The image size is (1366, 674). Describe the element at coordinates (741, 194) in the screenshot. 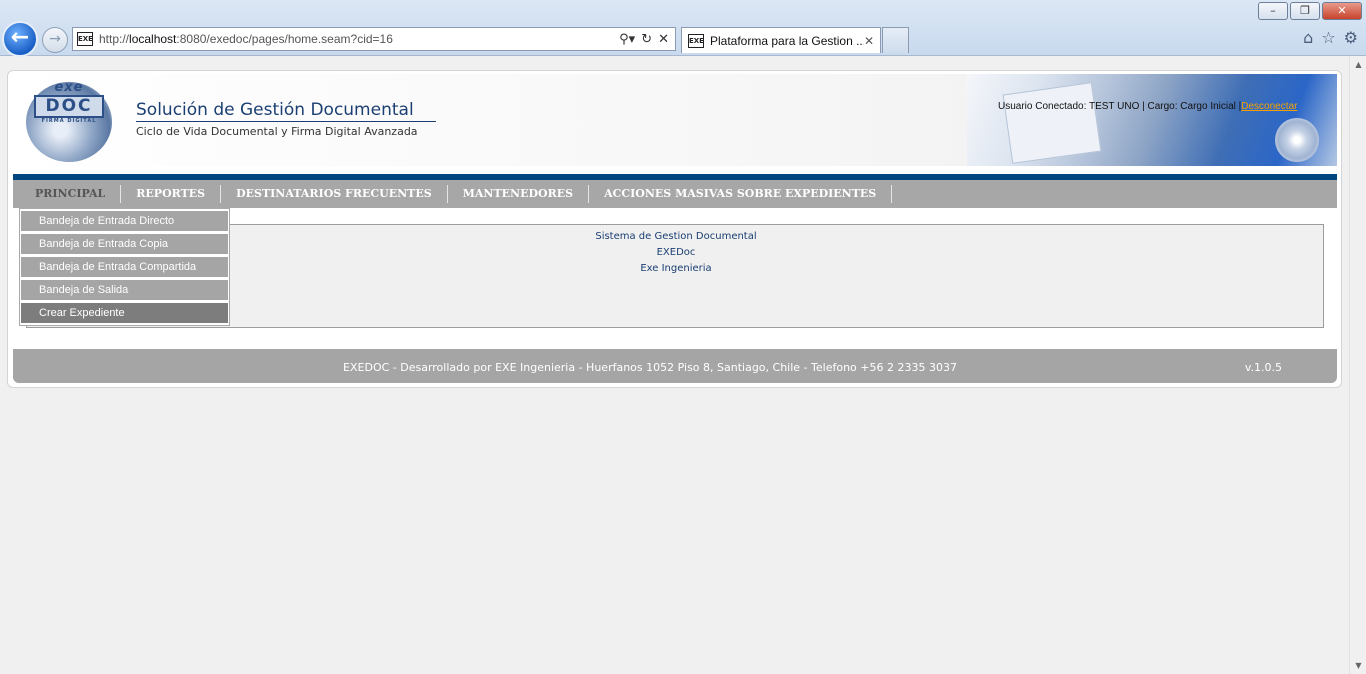

I see `nav-item-acciones-masivas: ACCIONES MASIVAS SOBRE EXPEDIENTES` at that location.